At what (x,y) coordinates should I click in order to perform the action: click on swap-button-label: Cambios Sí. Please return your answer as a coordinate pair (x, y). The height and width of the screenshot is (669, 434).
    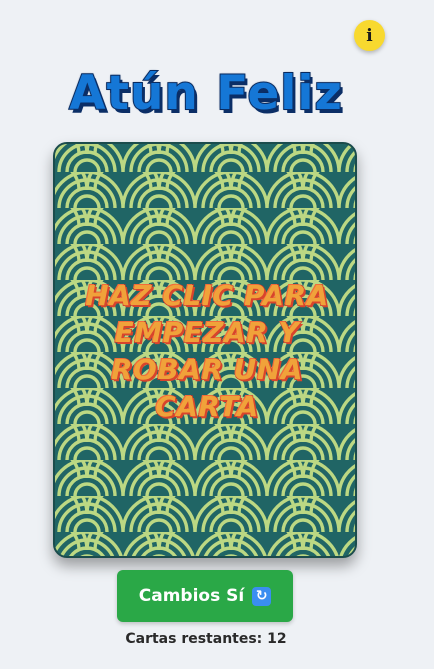
    Looking at the image, I should click on (191, 596).